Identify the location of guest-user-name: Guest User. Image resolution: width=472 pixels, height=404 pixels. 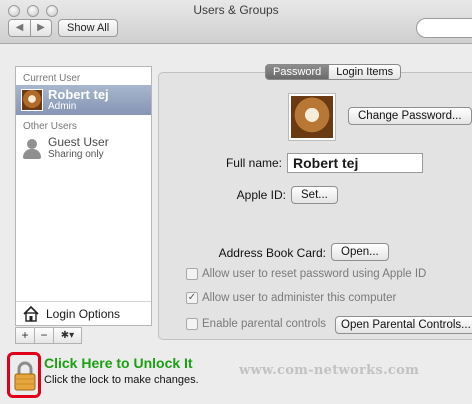
(78, 142).